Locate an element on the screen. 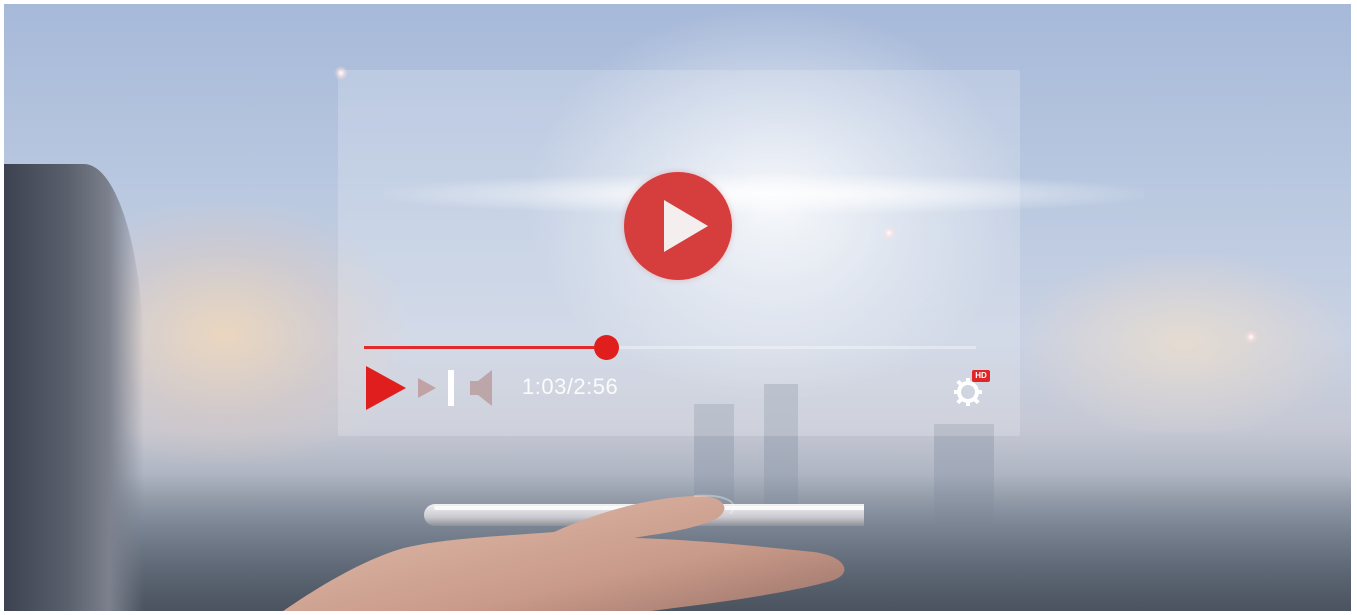 The image size is (1357, 615). time-display: 1:03/2:56 is located at coordinates (570, 386).